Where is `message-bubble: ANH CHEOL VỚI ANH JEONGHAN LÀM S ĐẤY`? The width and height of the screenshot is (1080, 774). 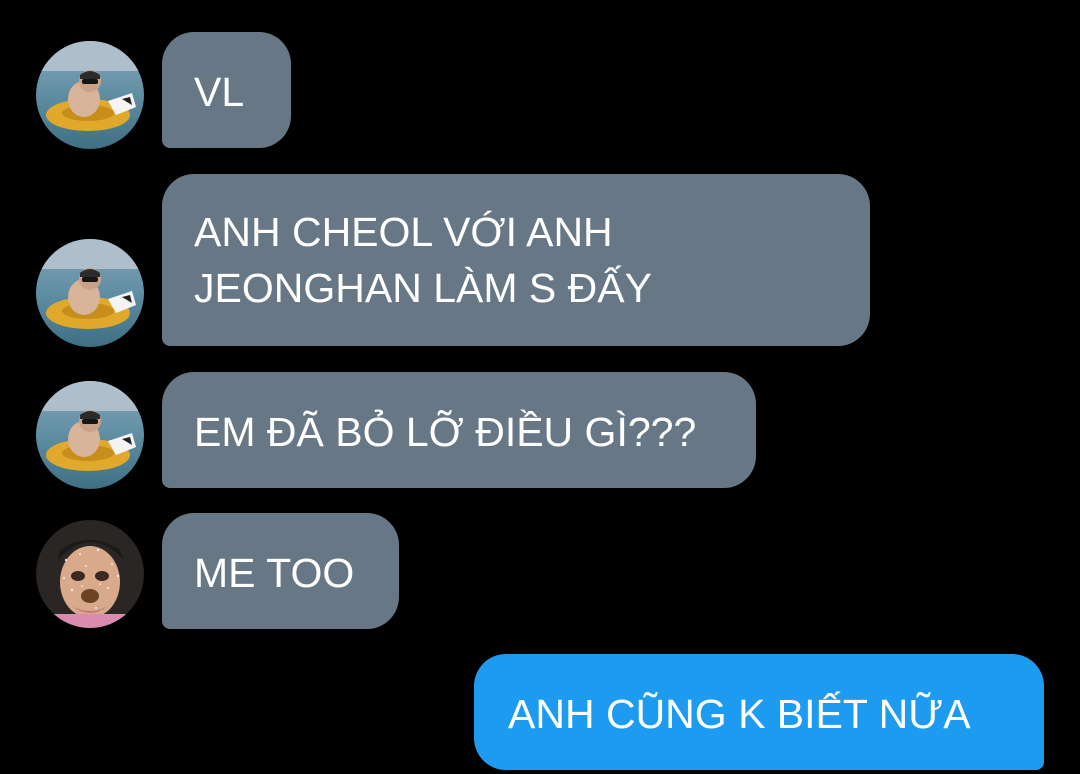 message-bubble: ANH CHEOL VỚI ANH JEONGHAN LÀM S ĐẤY is located at coordinates (516, 260).